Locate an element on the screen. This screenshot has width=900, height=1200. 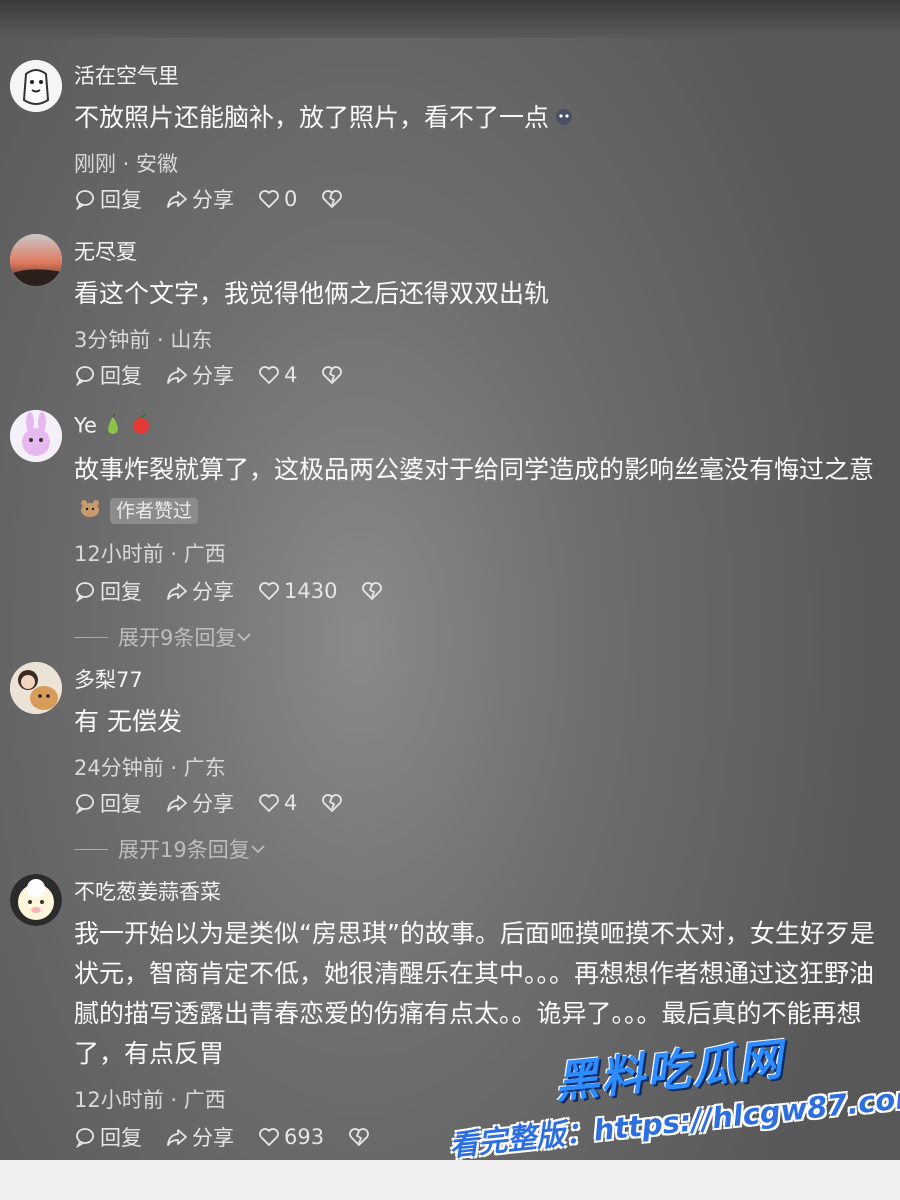
comment-text: 不放照片还能脑补，放了照片，看不了一点 is located at coordinates (484, 118).